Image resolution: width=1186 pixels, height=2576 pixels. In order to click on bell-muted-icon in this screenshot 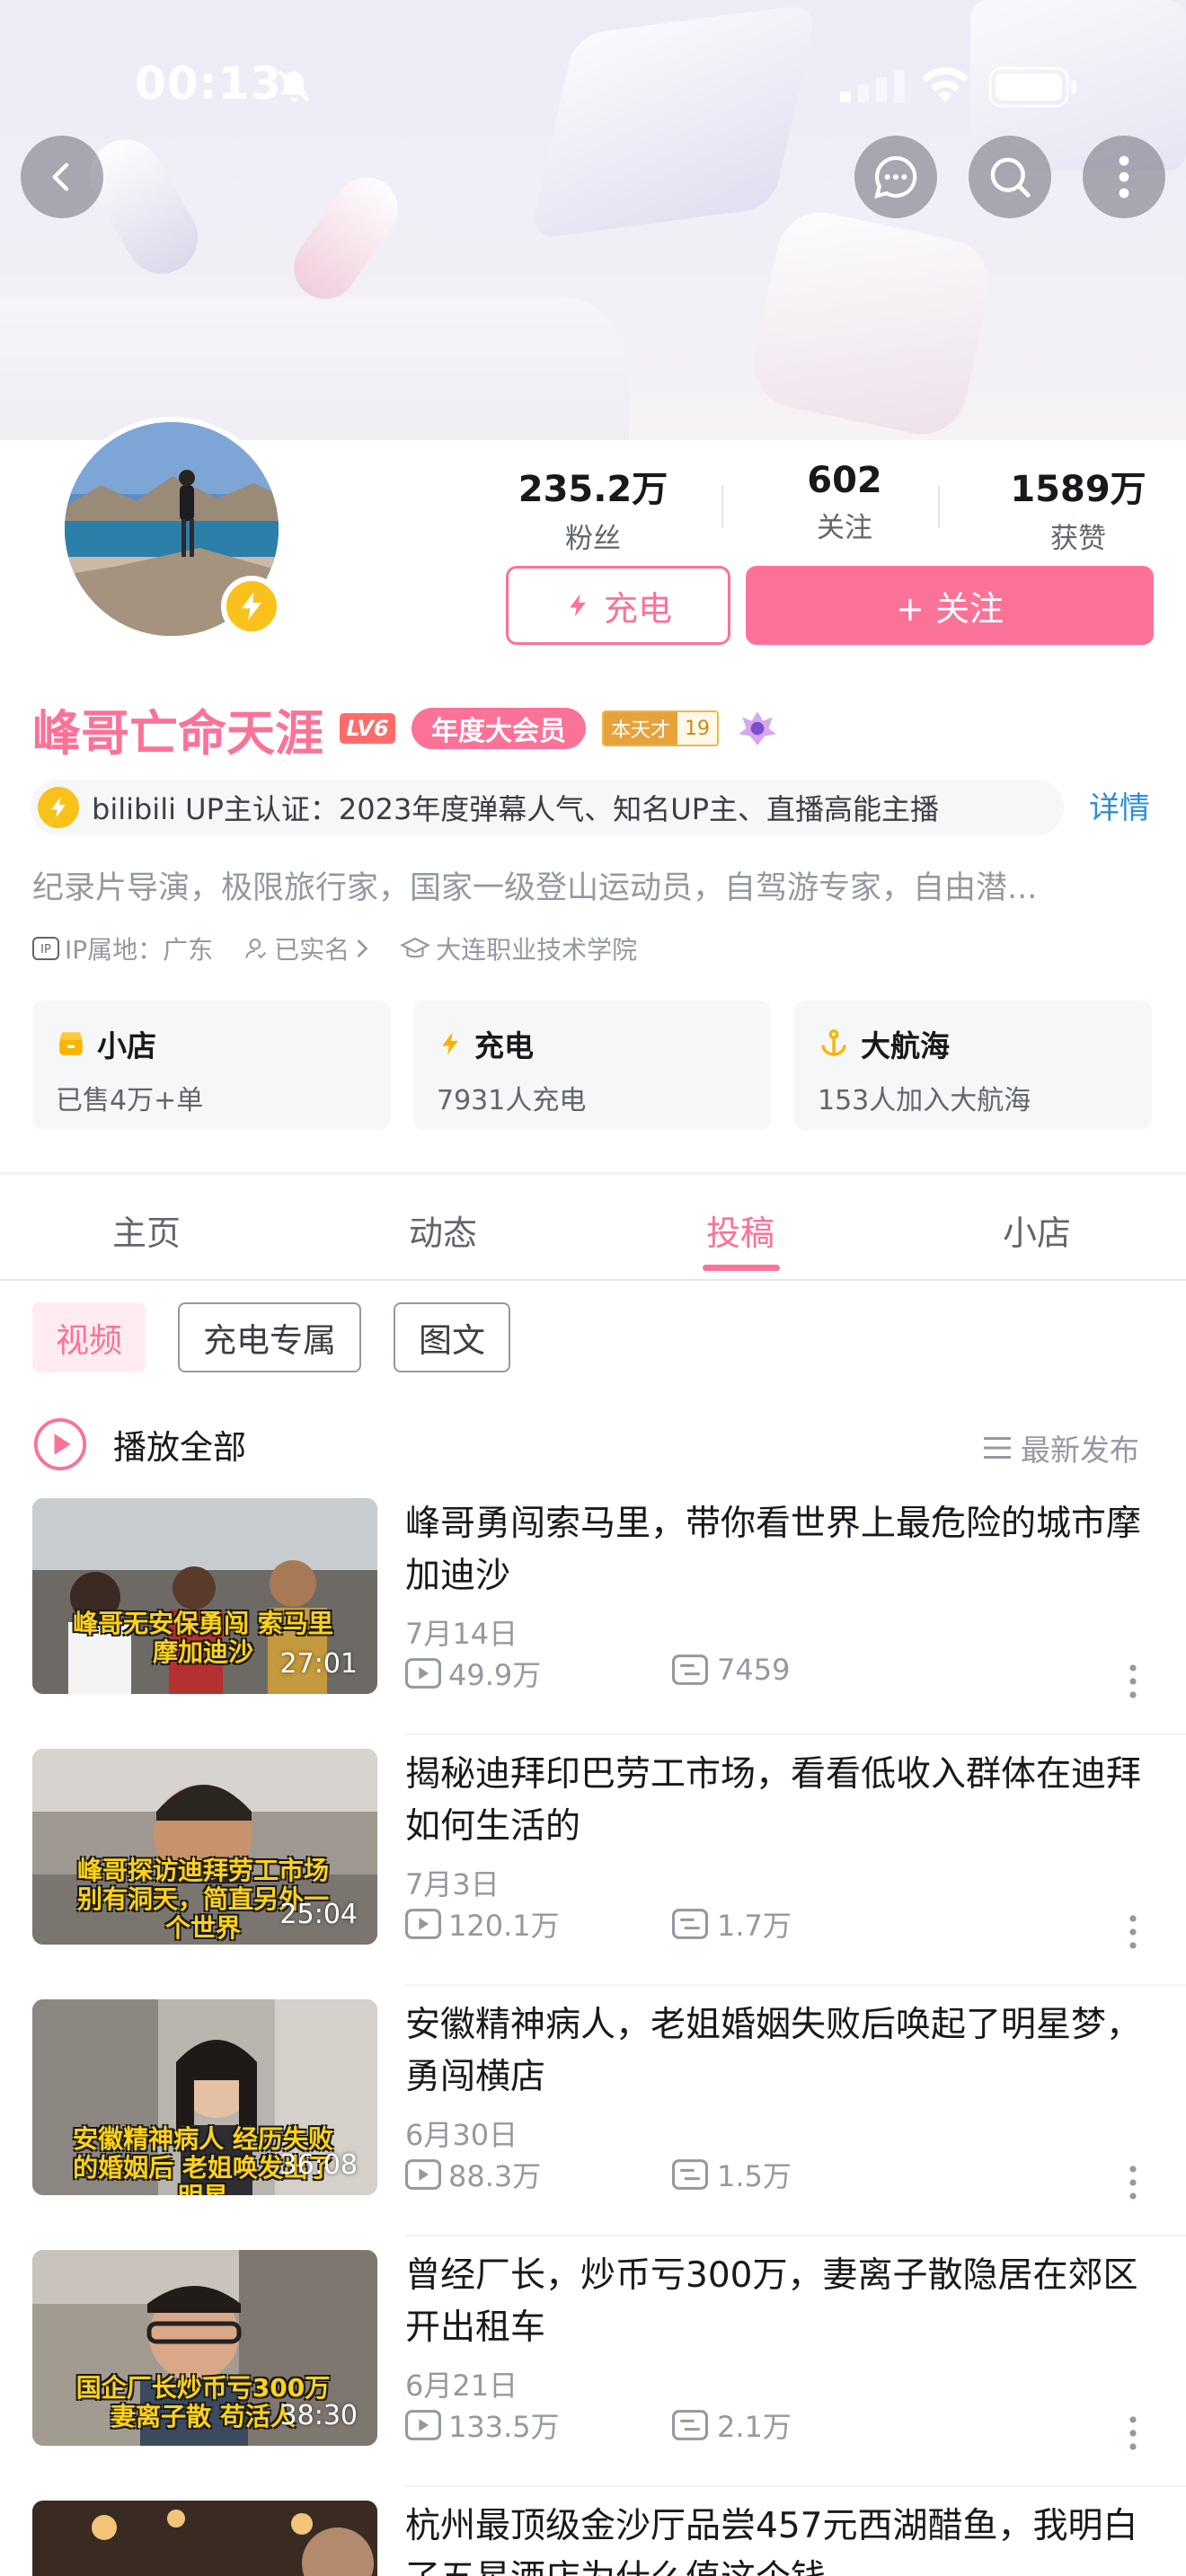, I will do `click(294, 88)`.